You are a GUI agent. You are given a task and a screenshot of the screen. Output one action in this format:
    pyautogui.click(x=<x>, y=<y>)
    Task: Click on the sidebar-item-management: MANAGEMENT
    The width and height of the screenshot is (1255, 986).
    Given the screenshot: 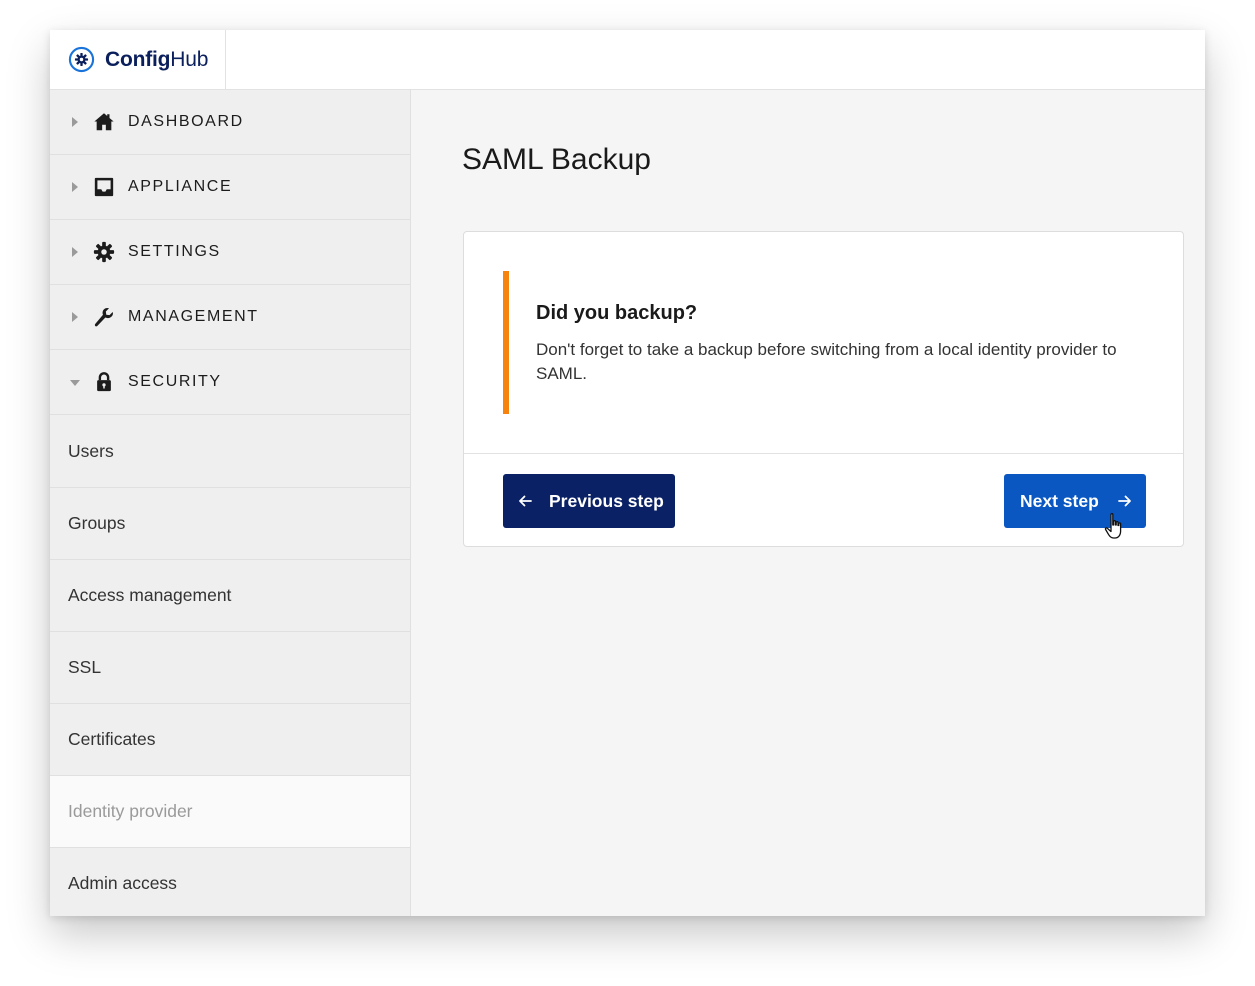 What is the action you would take?
    pyautogui.click(x=230, y=317)
    